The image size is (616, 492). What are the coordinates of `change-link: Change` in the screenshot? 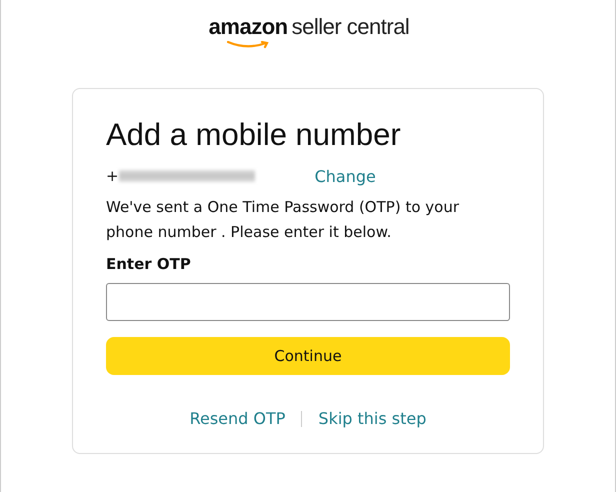 It's located at (345, 176).